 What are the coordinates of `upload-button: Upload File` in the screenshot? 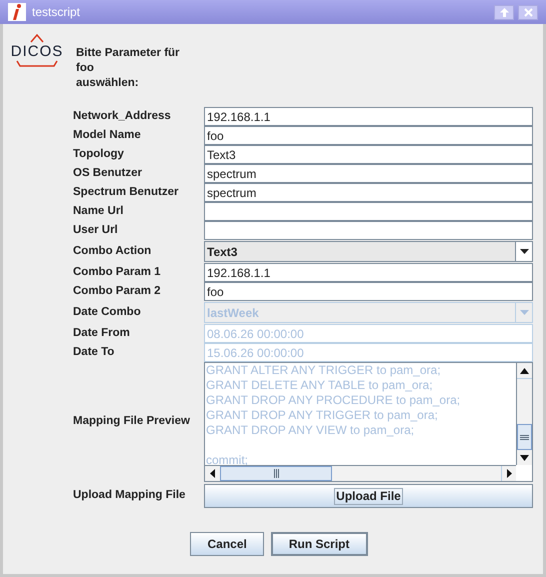 It's located at (368, 496).